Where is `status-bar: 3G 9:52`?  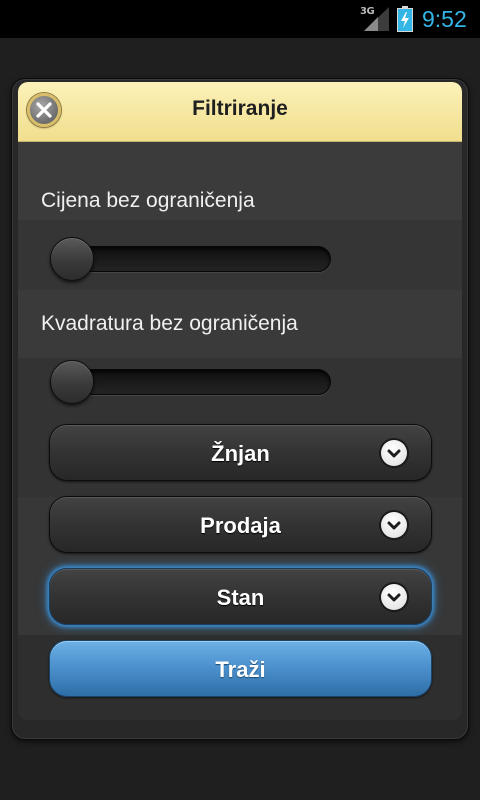 status-bar: 3G 9:52 is located at coordinates (240, 19).